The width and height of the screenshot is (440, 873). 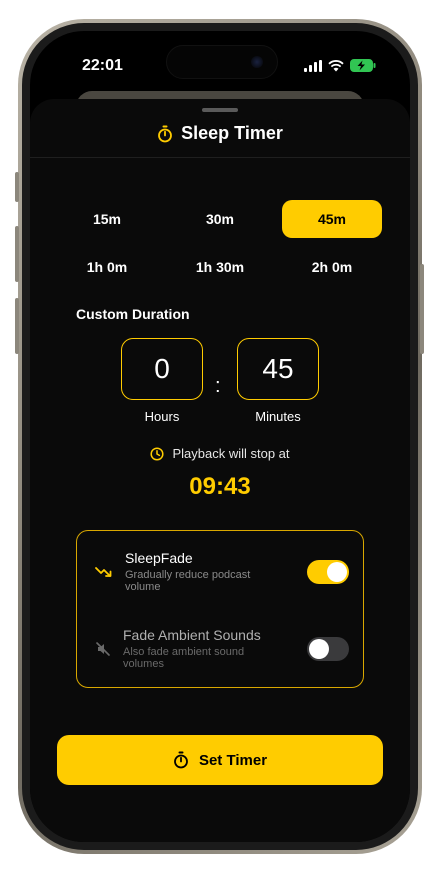 What do you see at coordinates (17, 254) in the screenshot?
I see `volume-up-button` at bounding box center [17, 254].